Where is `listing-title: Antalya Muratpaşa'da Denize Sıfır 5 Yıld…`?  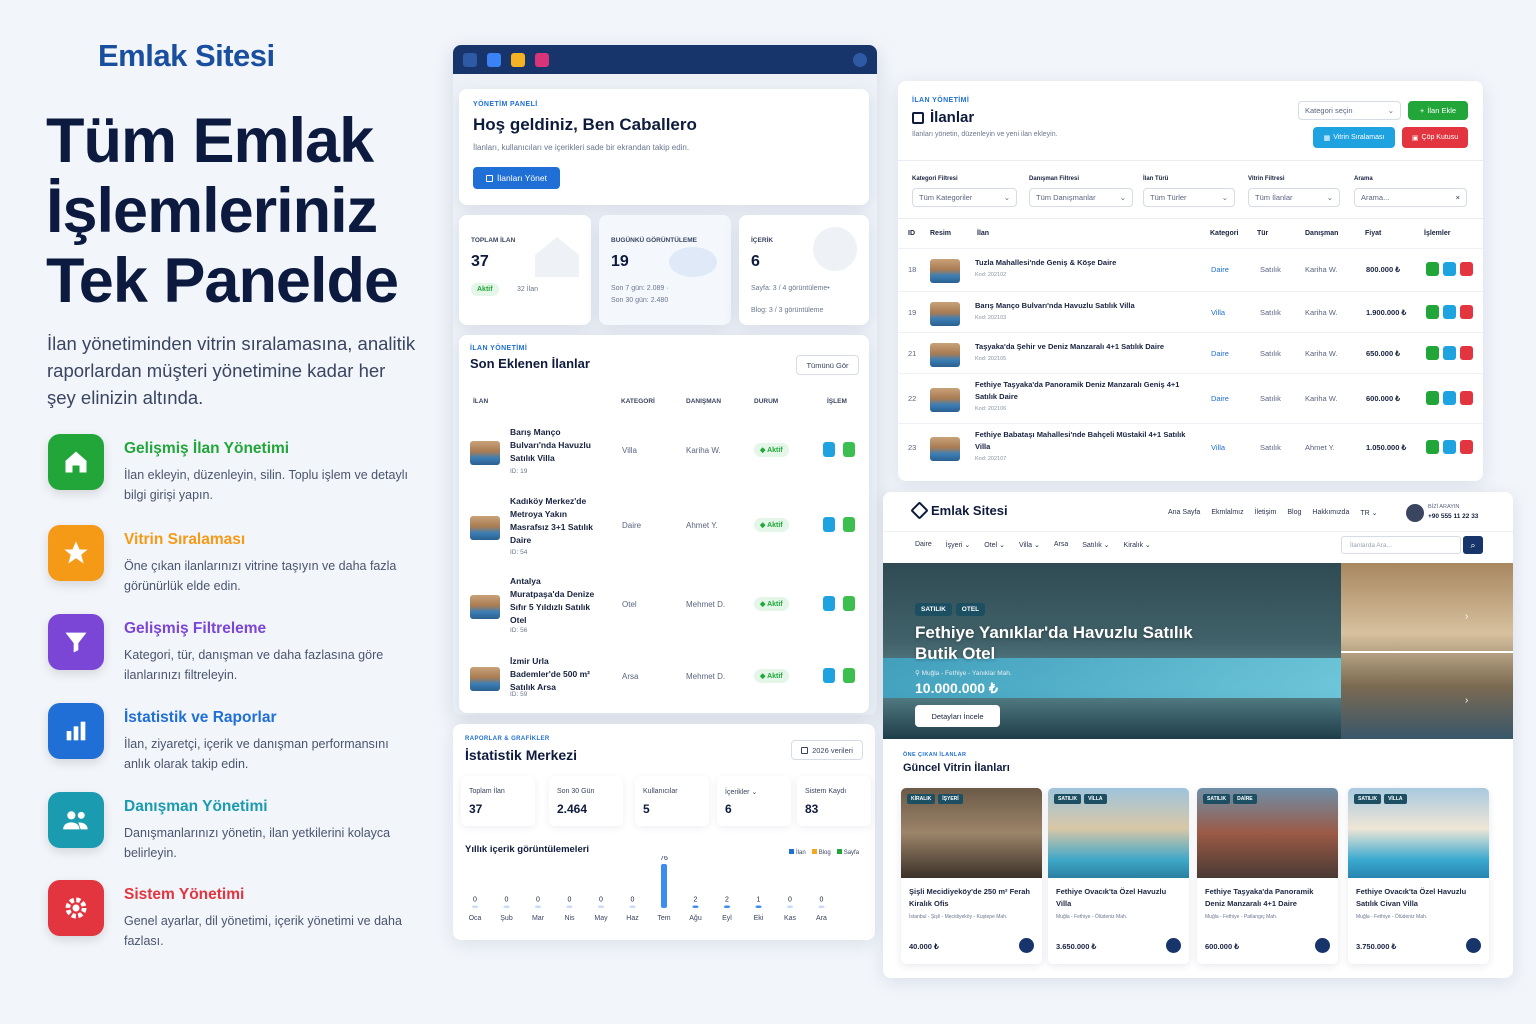 listing-title: Antalya Muratpaşa'da Denize Sıfır 5 Yıld… is located at coordinates (553, 601).